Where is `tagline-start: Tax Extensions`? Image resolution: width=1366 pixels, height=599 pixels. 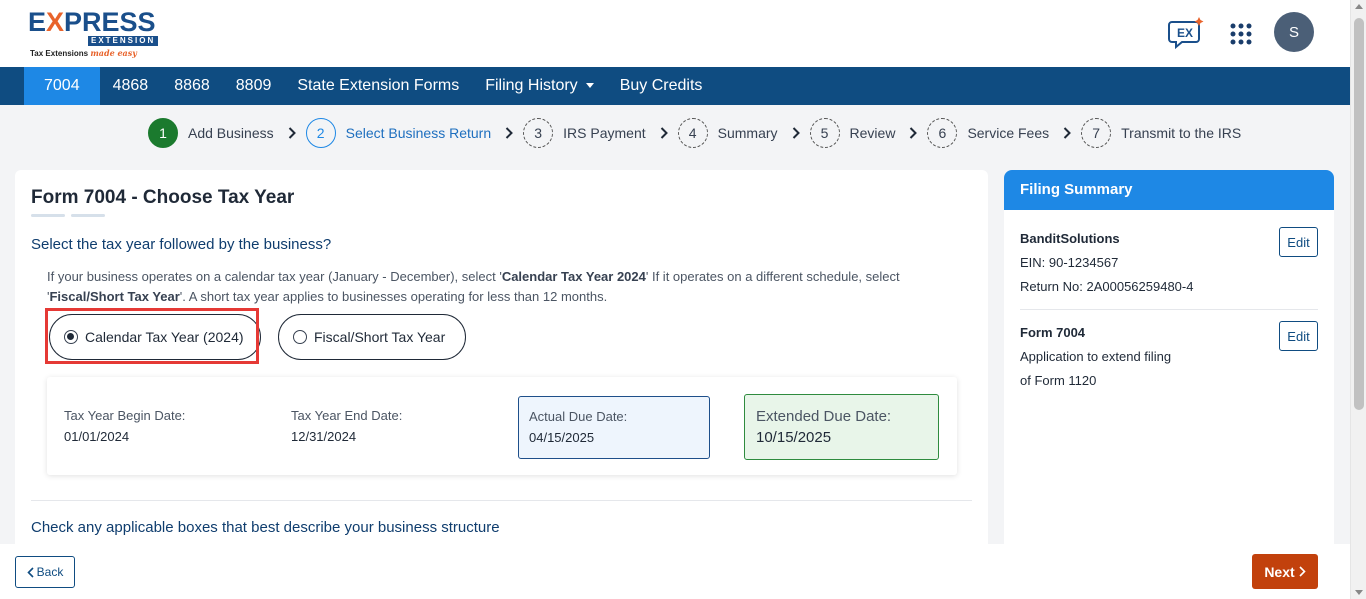 tagline-start: Tax Extensions is located at coordinates (59, 53).